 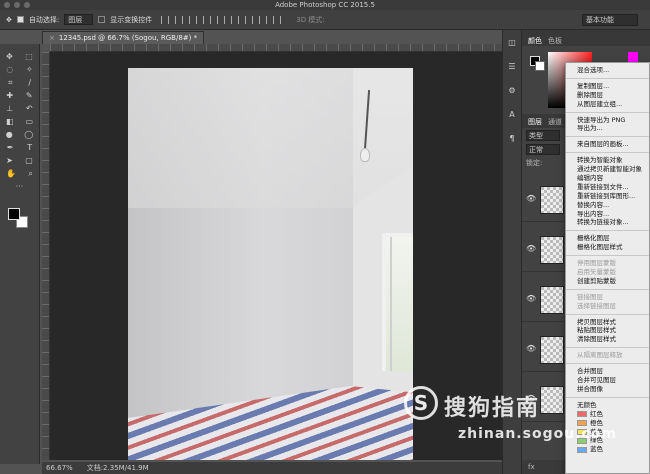 I want to click on menu-item: 红色, so click(x=607, y=414).